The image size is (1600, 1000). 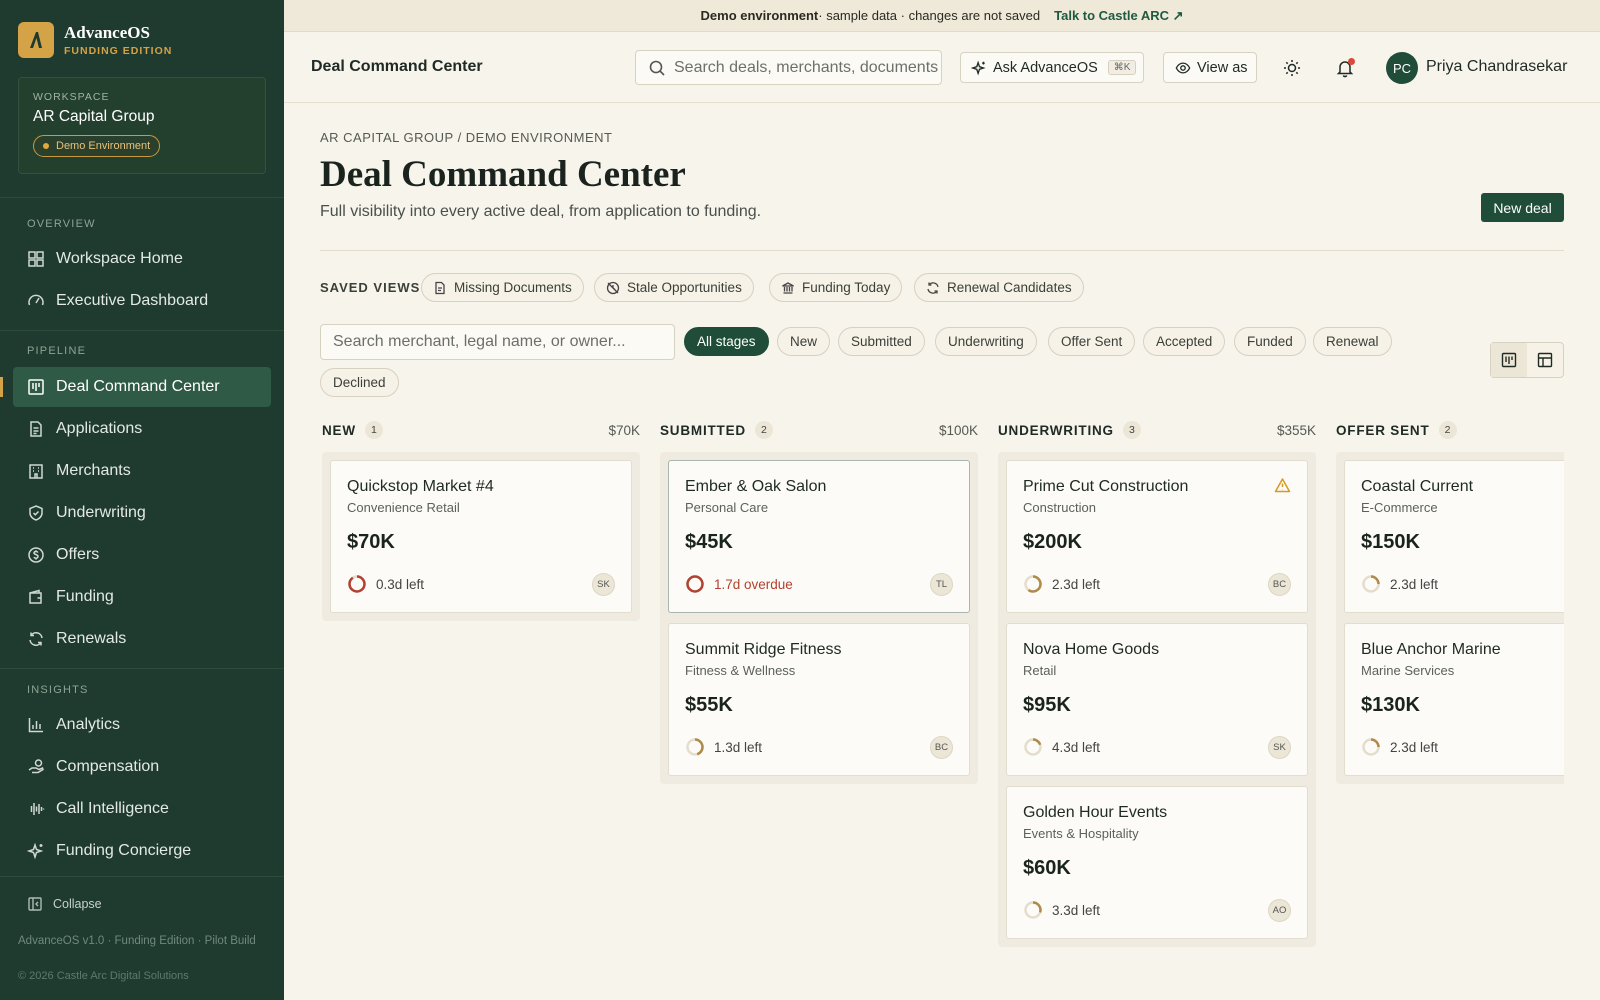 What do you see at coordinates (142, 809) in the screenshot?
I see `sidebar-item-call-intelligence: Call Intelligence` at bounding box center [142, 809].